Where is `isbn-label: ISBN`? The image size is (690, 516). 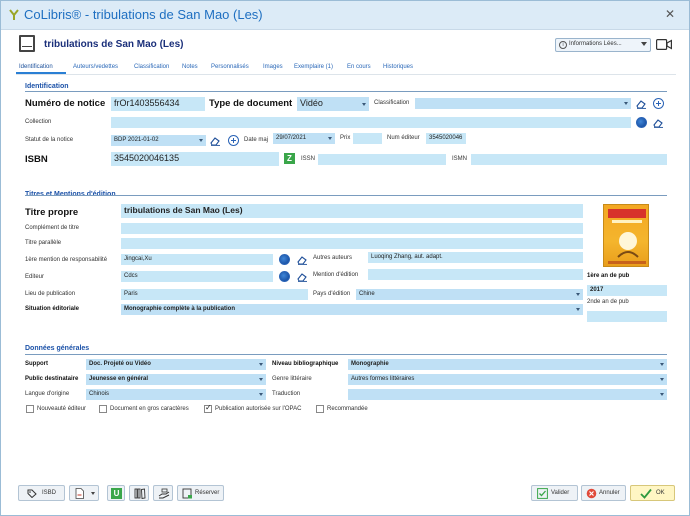 isbn-label: ISBN is located at coordinates (36, 159).